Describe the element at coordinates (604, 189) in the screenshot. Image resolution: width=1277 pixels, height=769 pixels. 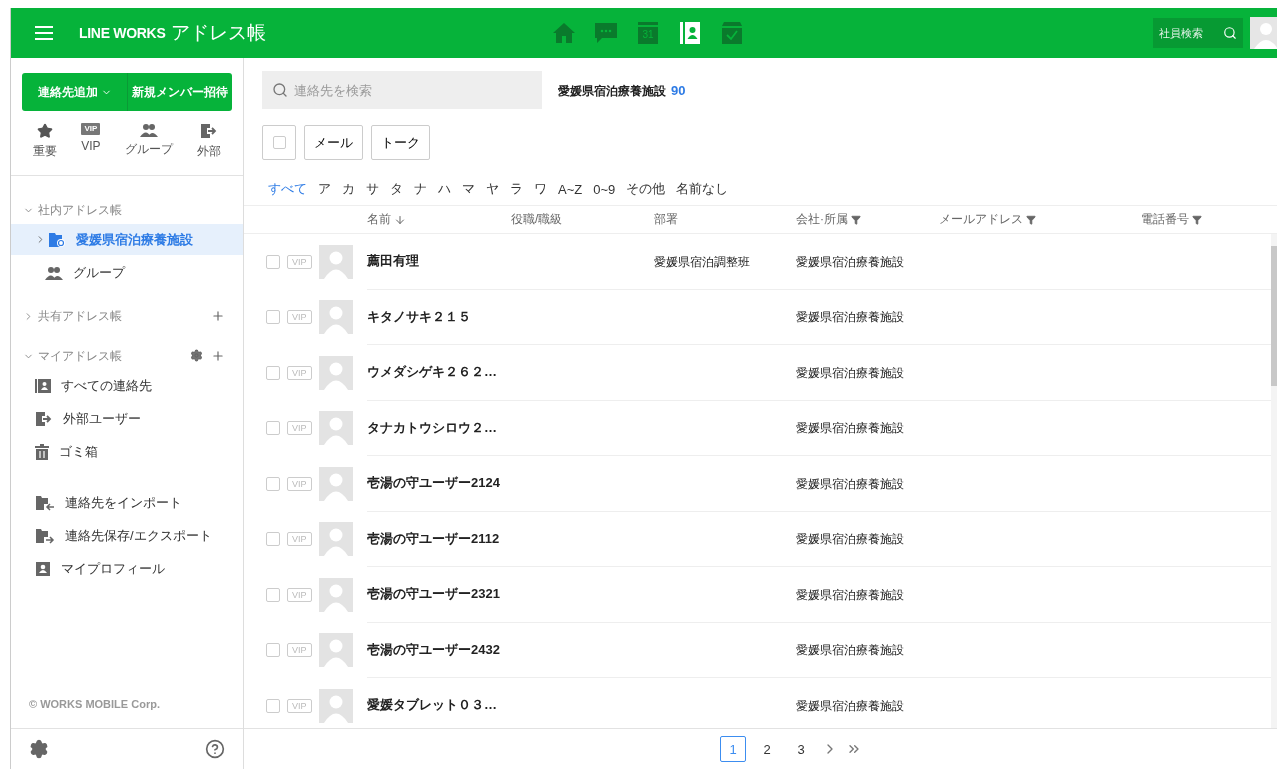
I see `index-filter: 0~9` at that location.